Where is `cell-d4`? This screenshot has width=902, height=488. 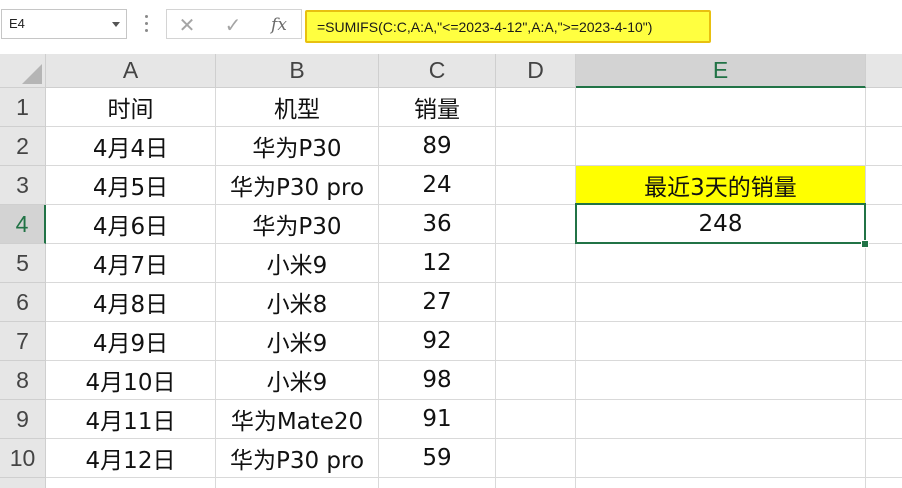 cell-d4 is located at coordinates (536, 224).